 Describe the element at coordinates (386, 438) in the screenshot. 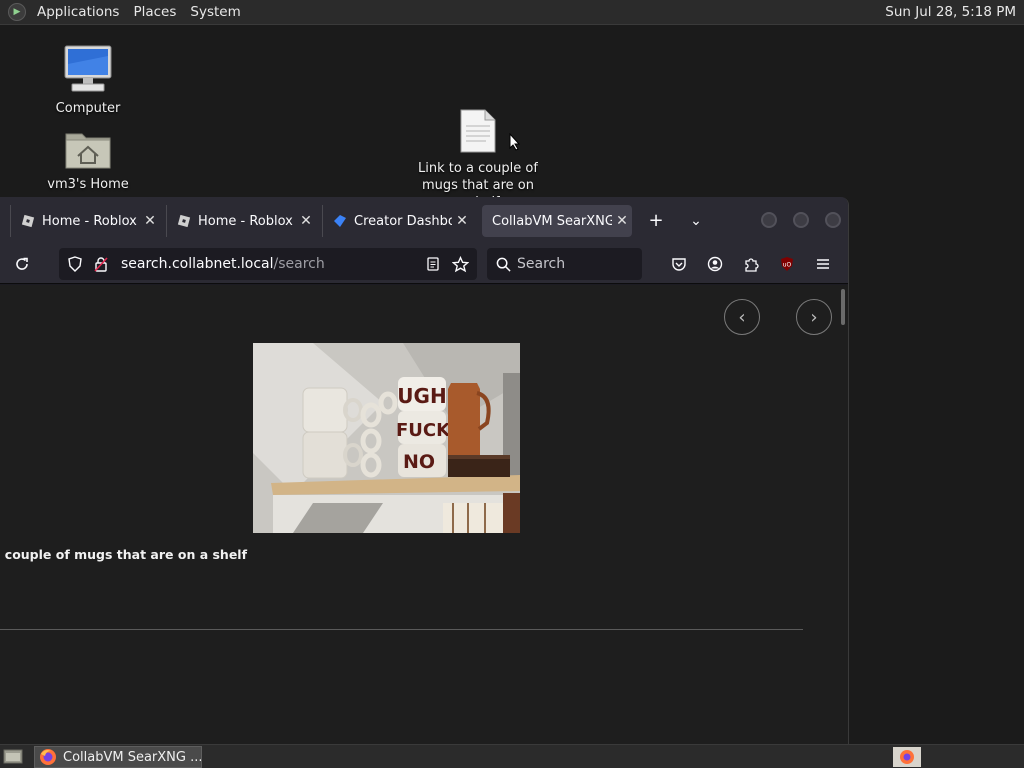

I see `result-image: UGH FUCK NO` at that location.